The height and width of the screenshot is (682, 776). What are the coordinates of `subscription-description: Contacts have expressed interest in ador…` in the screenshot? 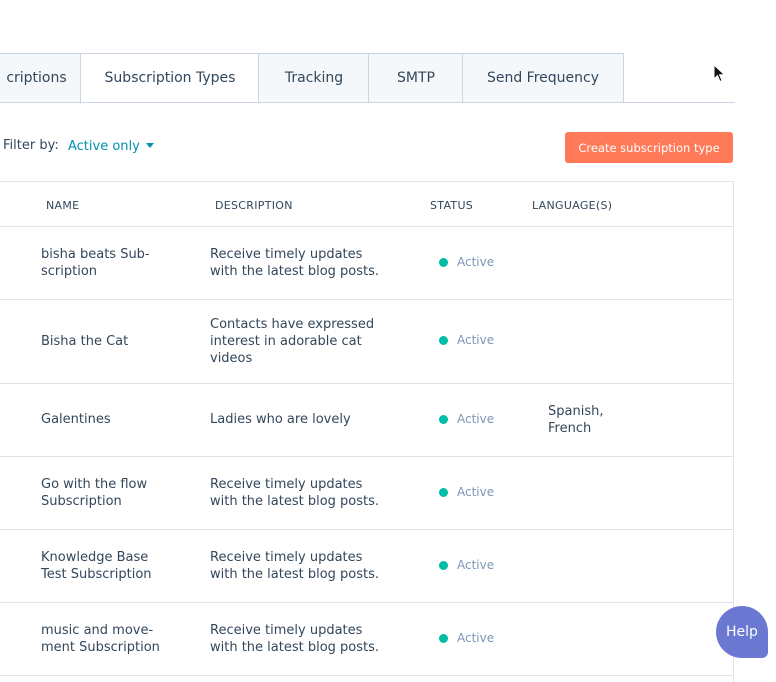 It's located at (292, 341).